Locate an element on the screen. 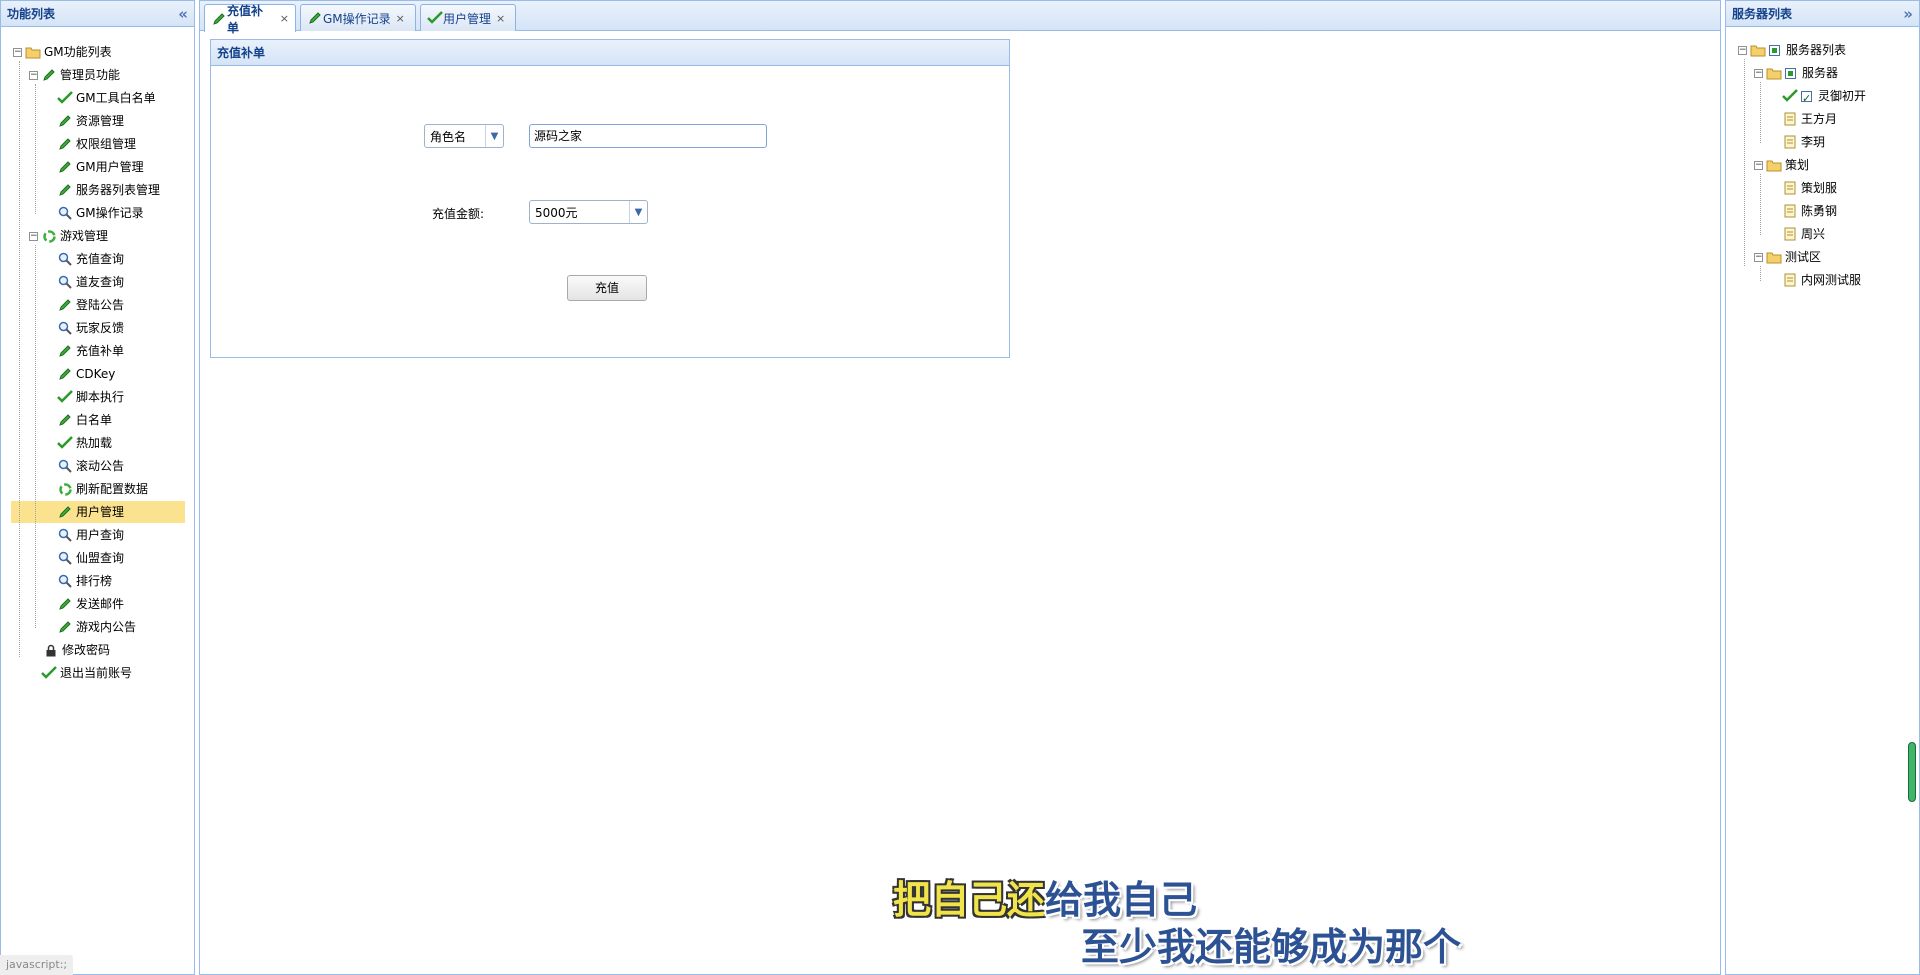 The height and width of the screenshot is (975, 1920). tree-node-admin-item: GM用户管理 is located at coordinates (100, 167).